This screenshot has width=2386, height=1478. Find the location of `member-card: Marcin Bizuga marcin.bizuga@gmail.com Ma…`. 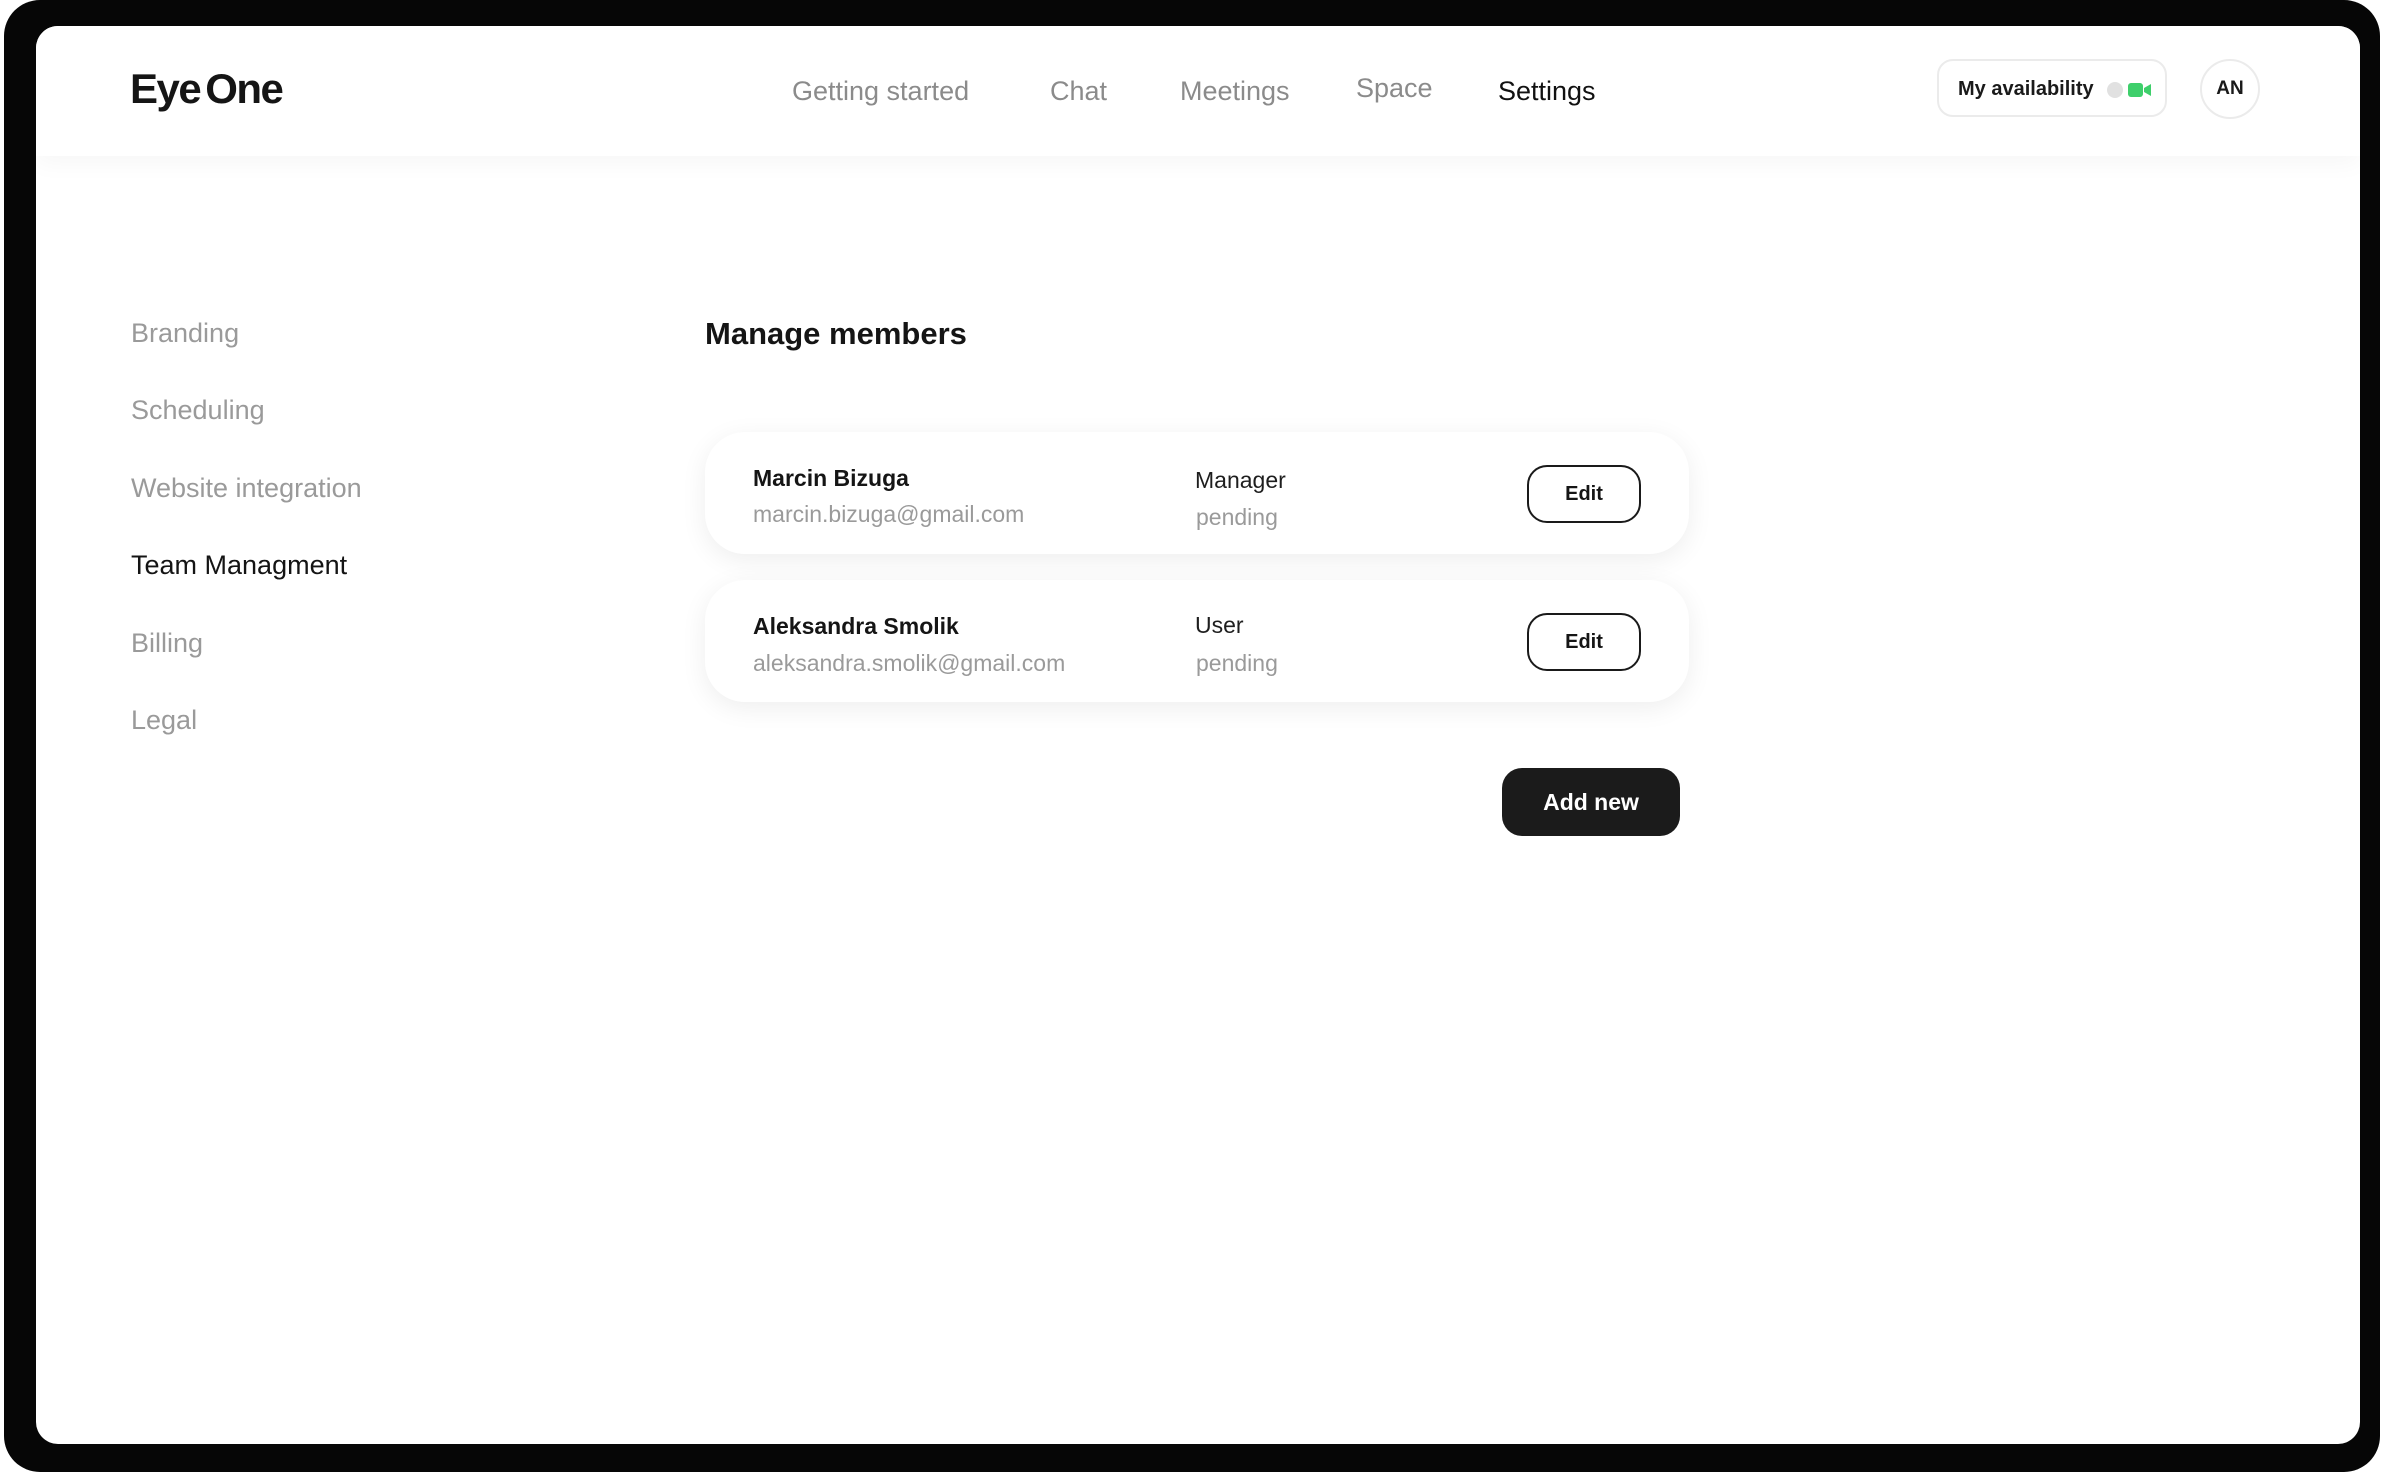

member-card: Marcin Bizuga marcin.bizuga@gmail.com Ma… is located at coordinates (1197, 493).